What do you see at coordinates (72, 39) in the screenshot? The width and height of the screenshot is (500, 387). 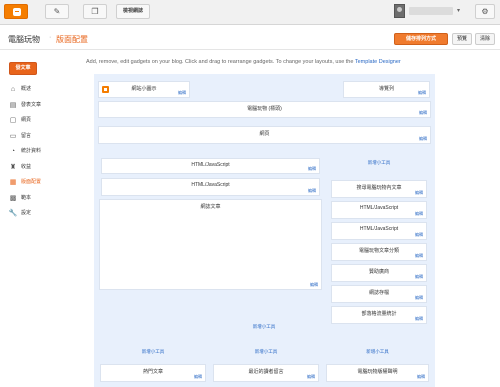 I see `page-title: 版面配置` at bounding box center [72, 39].